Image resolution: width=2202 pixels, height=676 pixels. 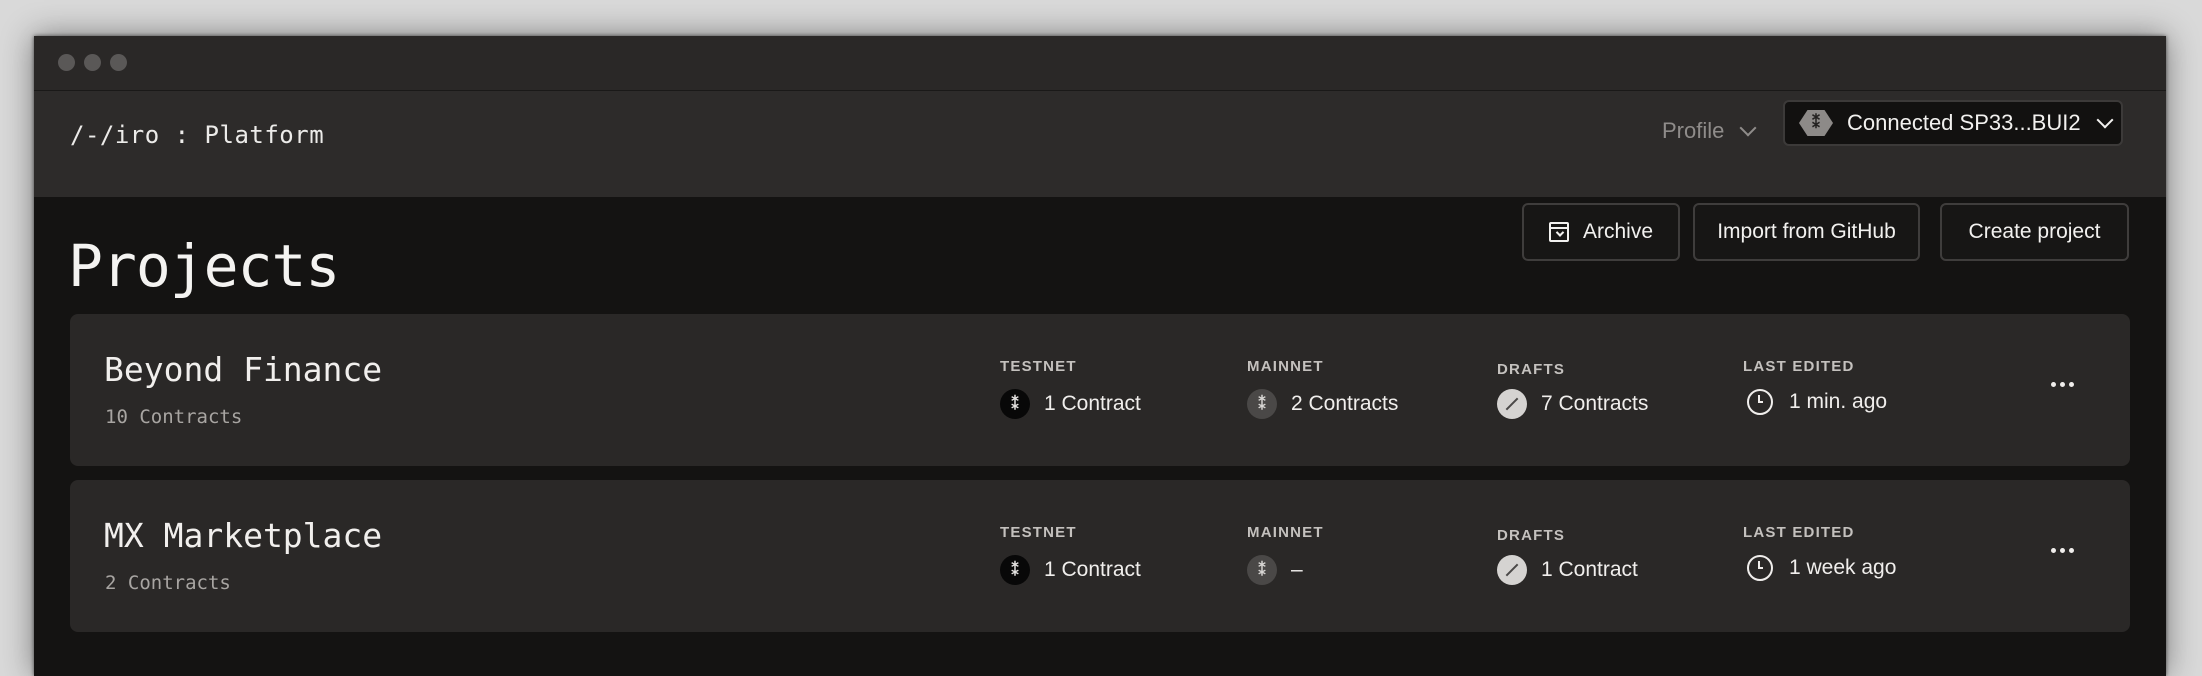 I want to click on import-button-label: Import from GitHub, so click(x=1806, y=231).